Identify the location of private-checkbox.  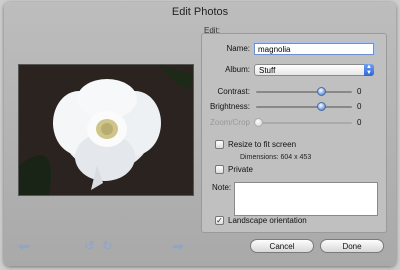
(219, 169).